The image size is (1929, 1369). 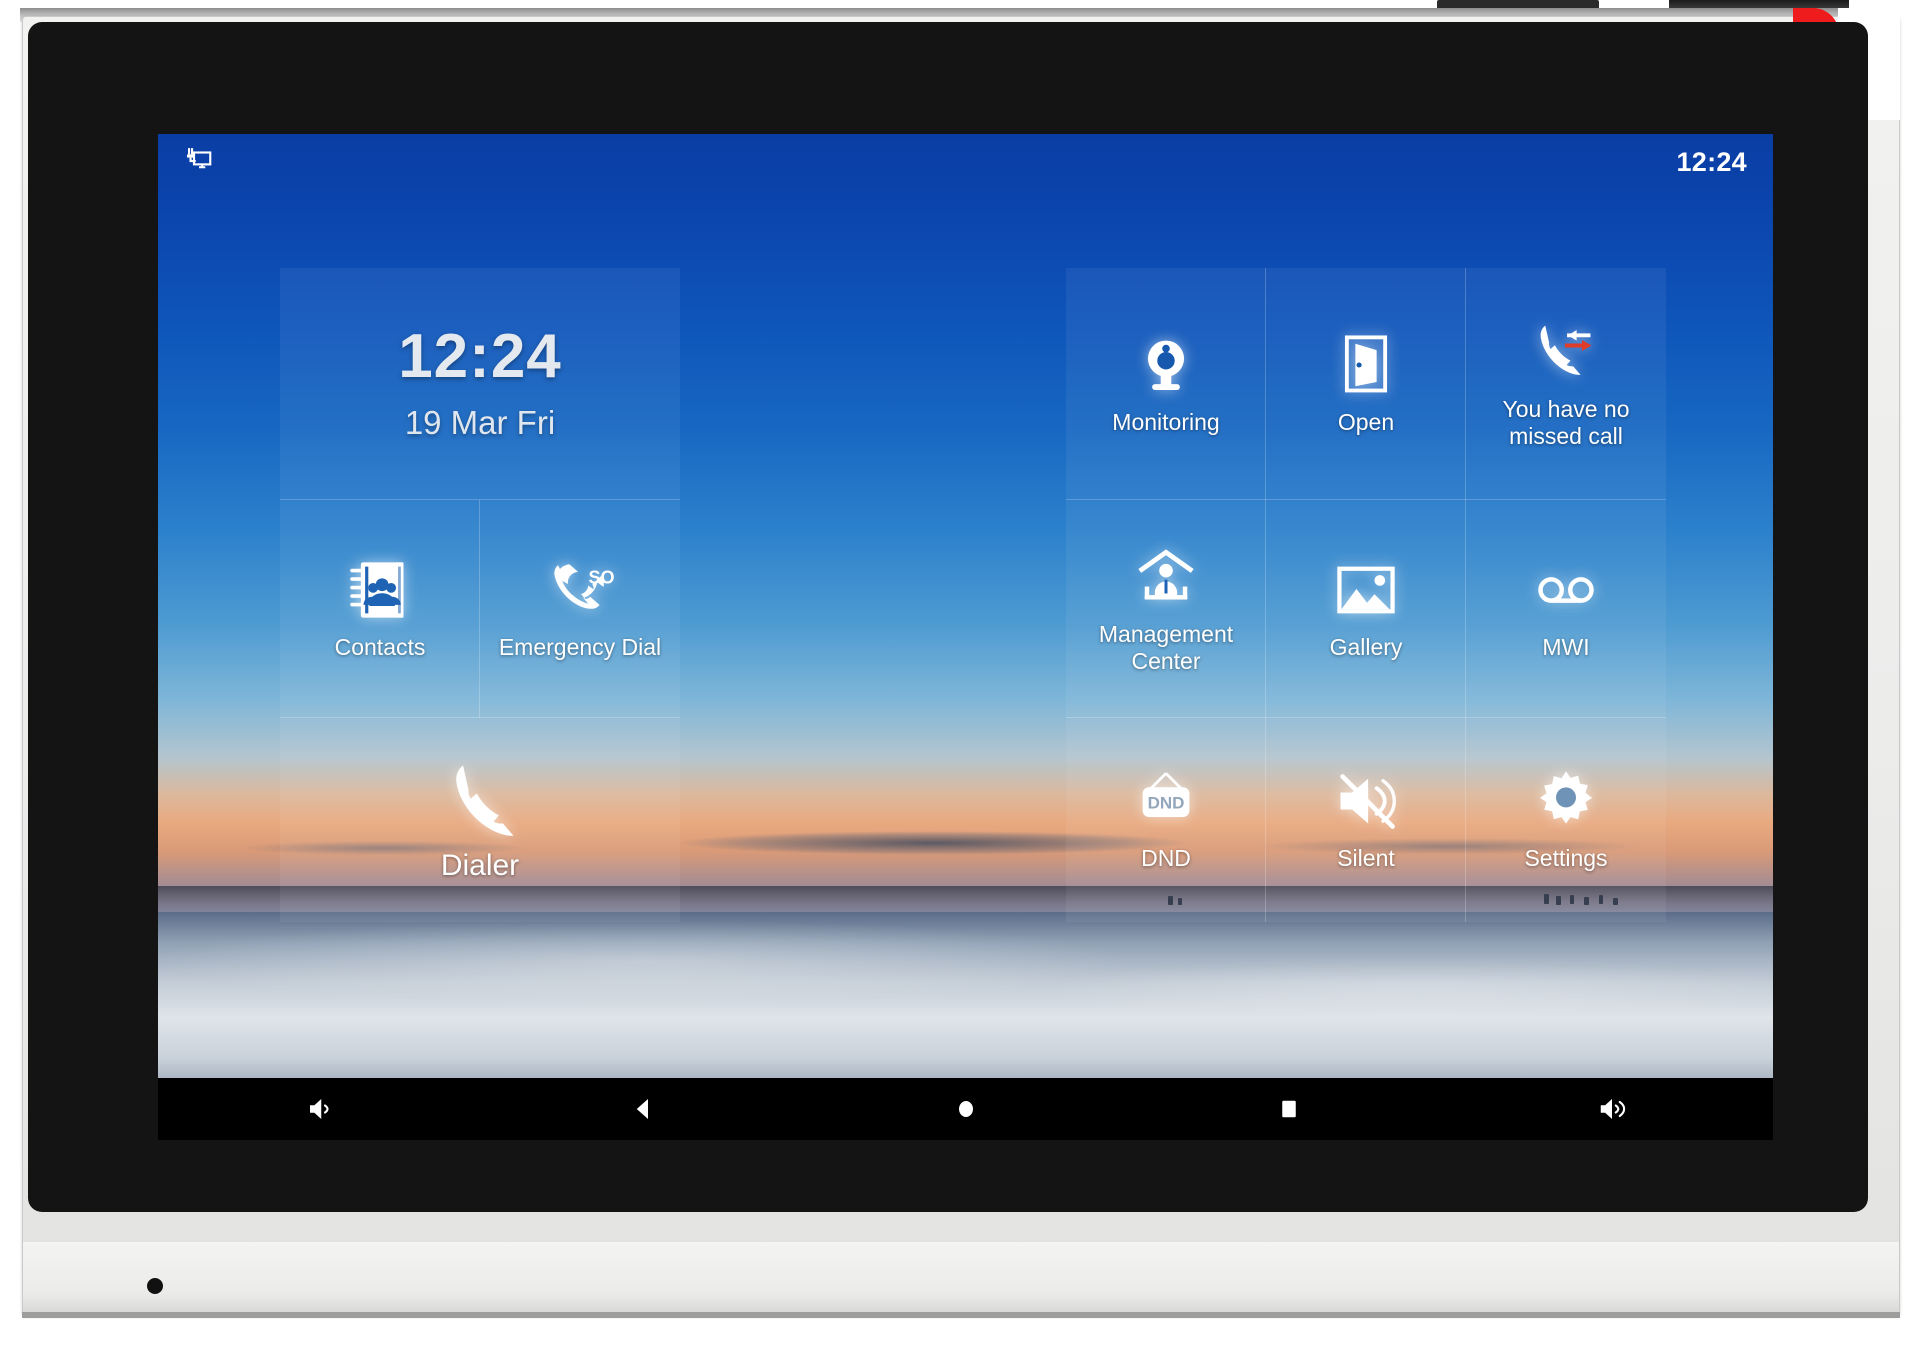 What do you see at coordinates (480, 866) in the screenshot?
I see `tile-label: Dialer` at bounding box center [480, 866].